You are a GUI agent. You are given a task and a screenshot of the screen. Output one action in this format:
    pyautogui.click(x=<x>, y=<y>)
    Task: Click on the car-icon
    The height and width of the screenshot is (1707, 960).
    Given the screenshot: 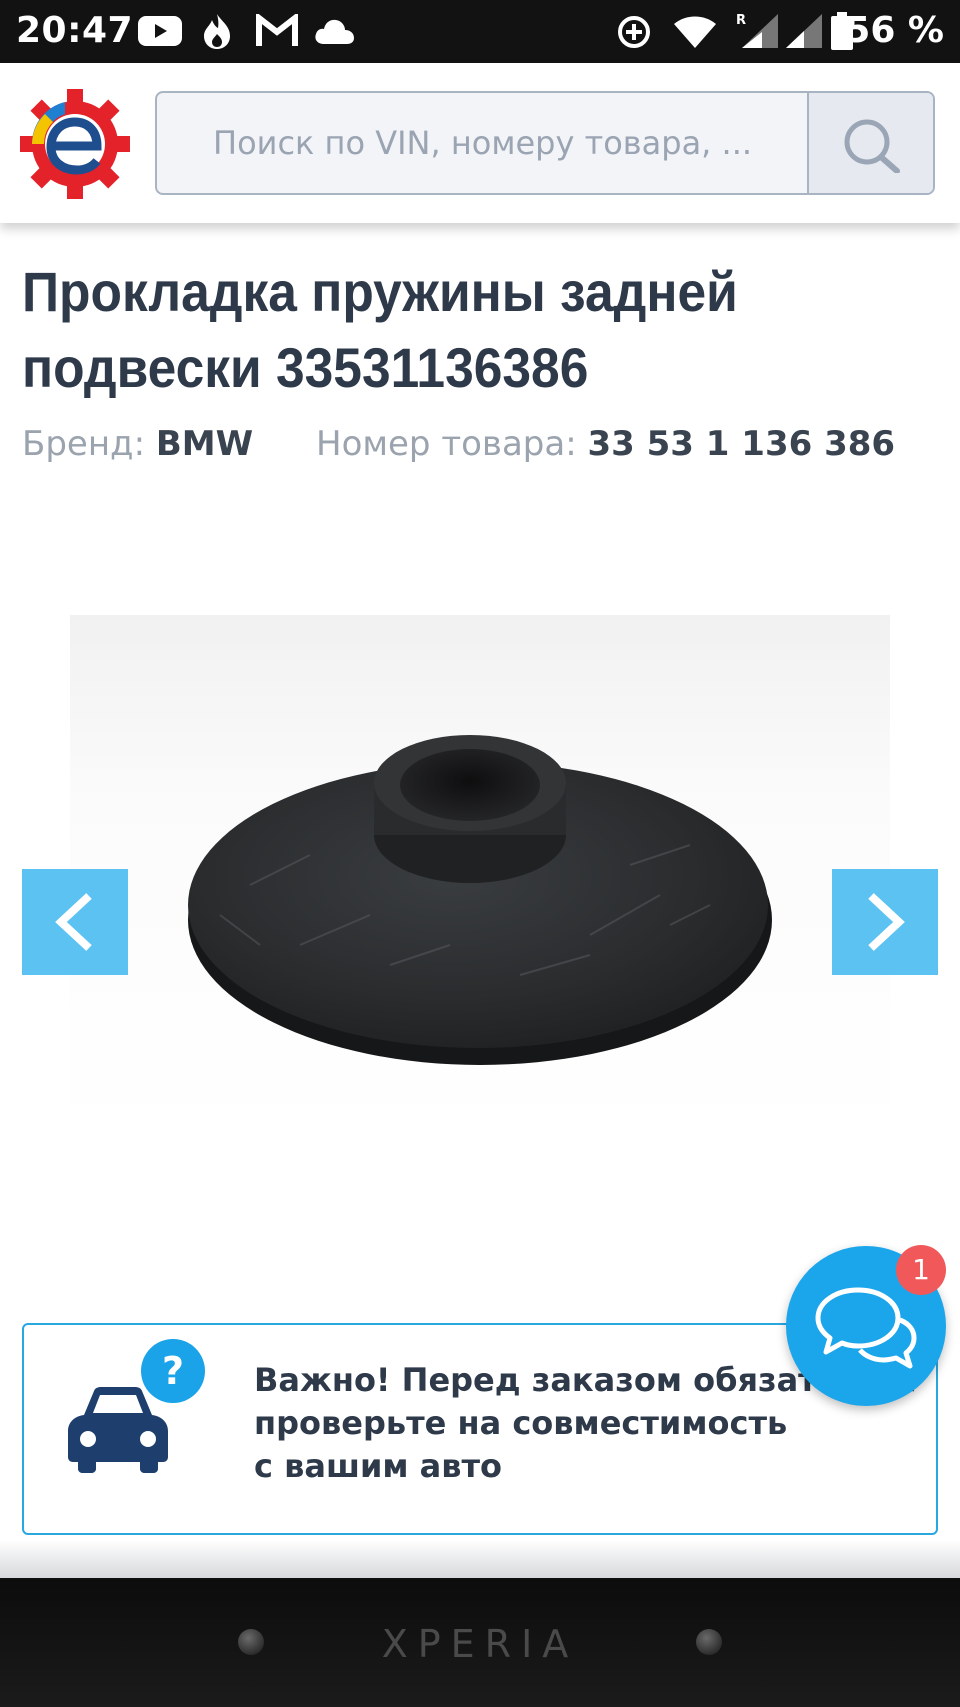 What is the action you would take?
    pyautogui.click(x=118, y=1431)
    